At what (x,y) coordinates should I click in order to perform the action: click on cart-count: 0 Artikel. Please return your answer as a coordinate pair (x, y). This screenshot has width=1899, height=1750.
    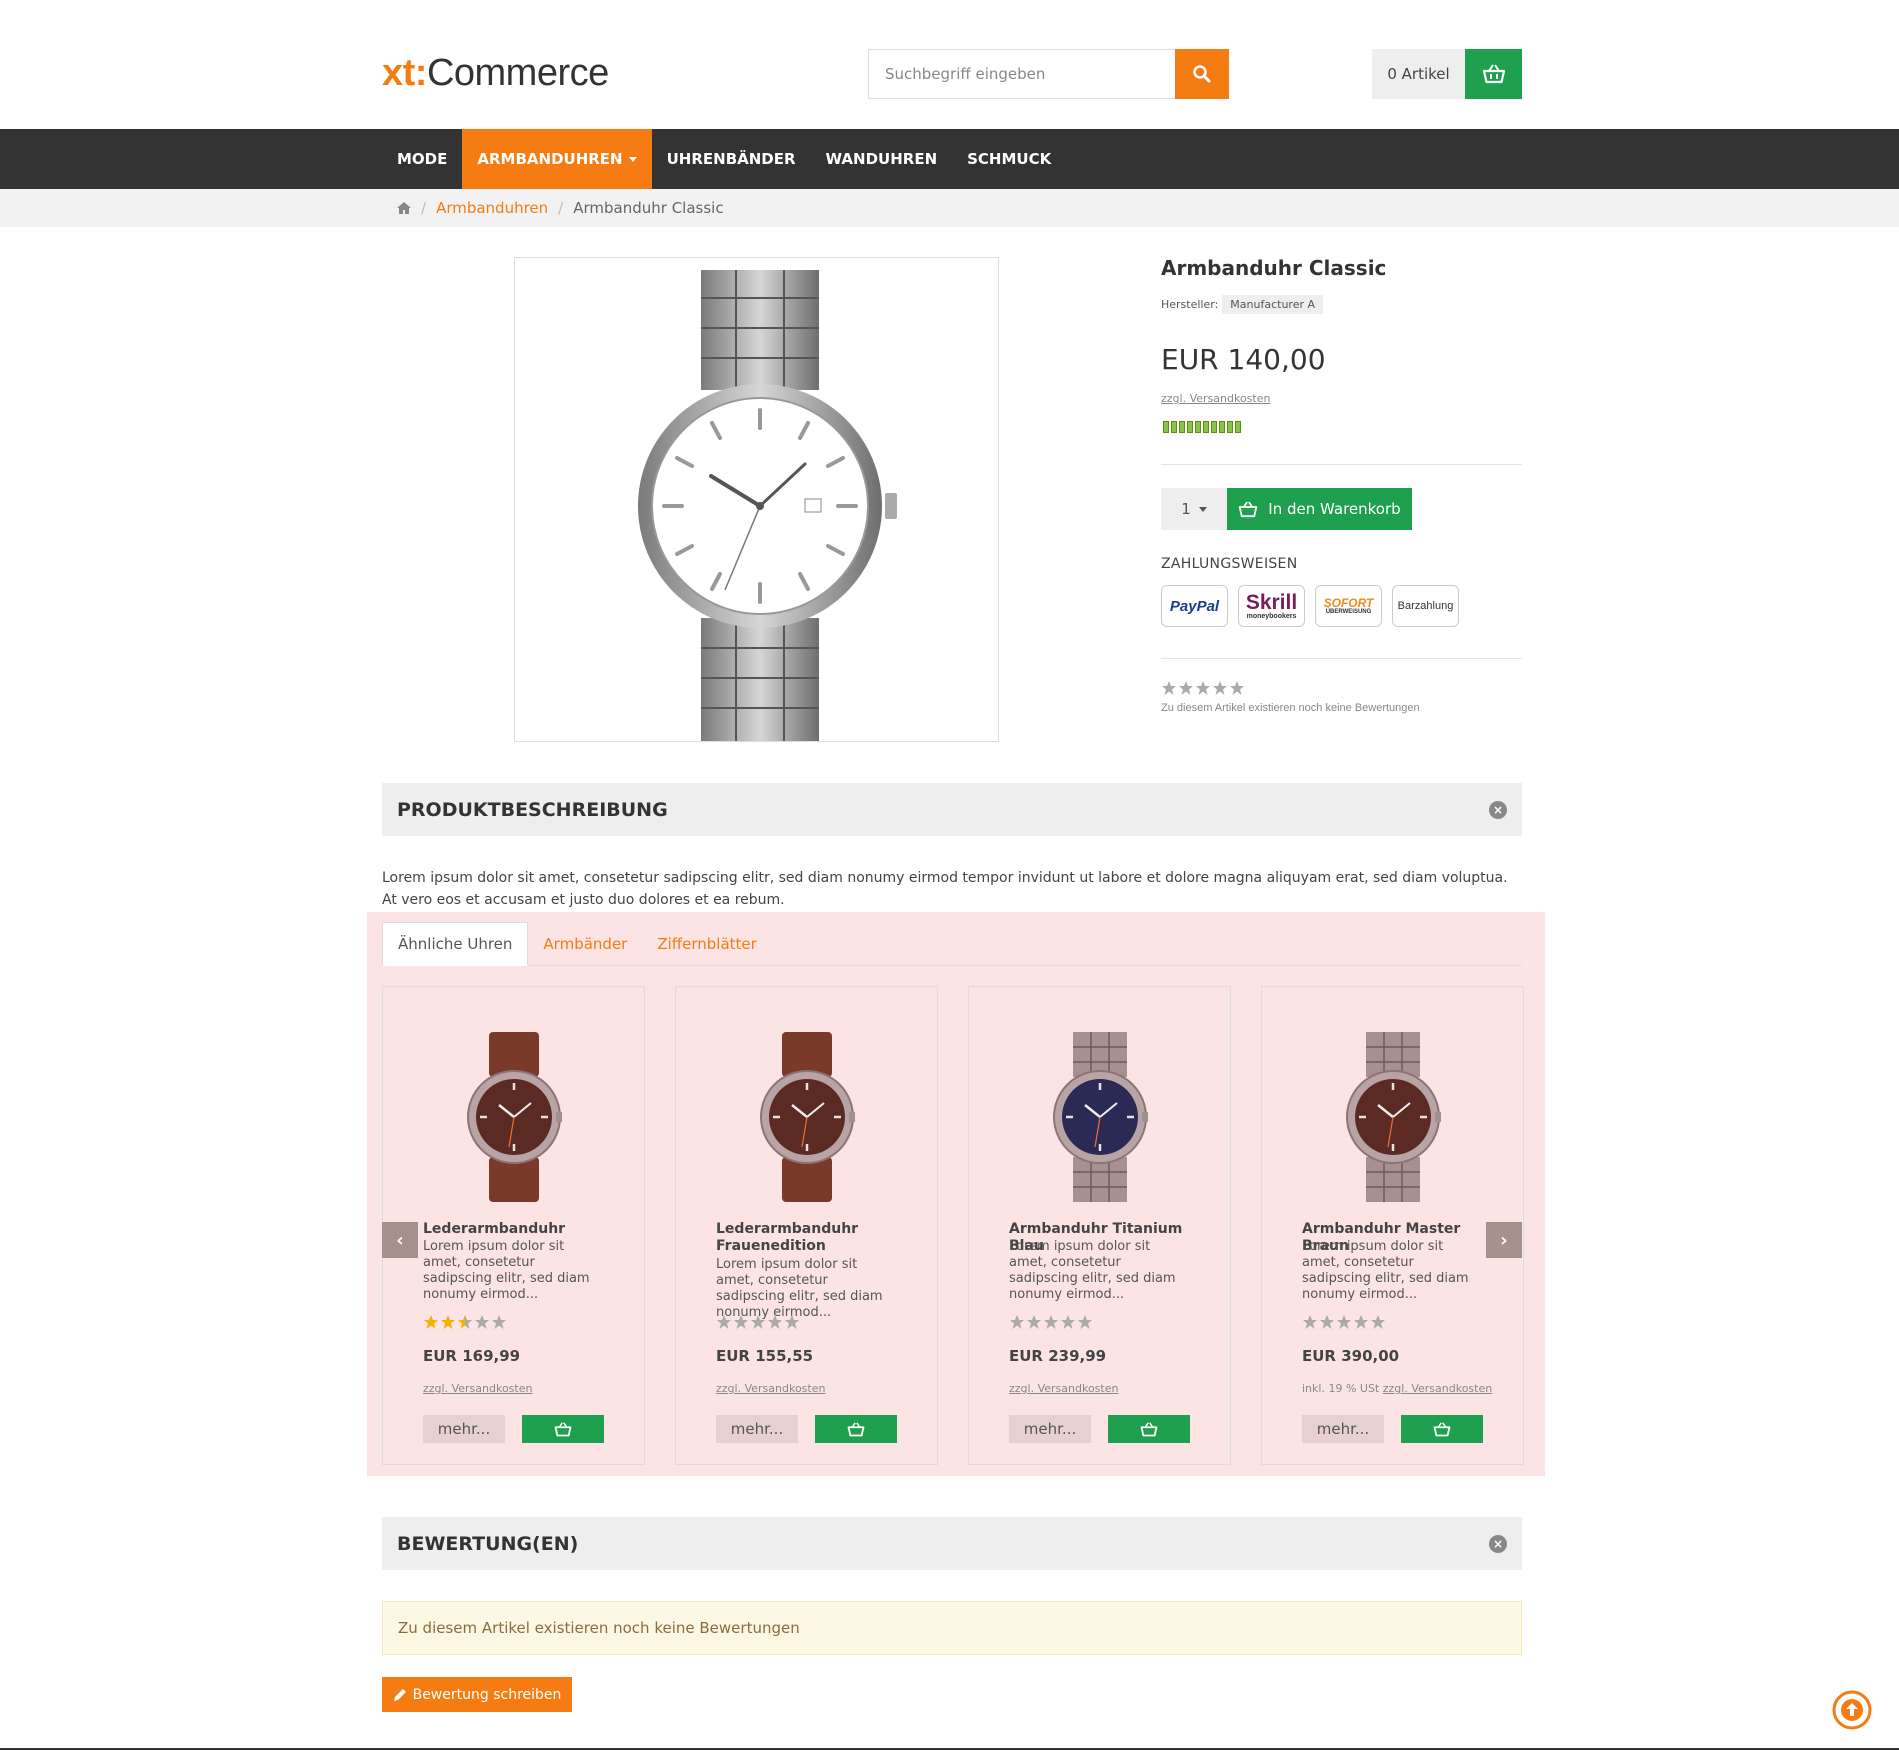
    Looking at the image, I should click on (1418, 74).